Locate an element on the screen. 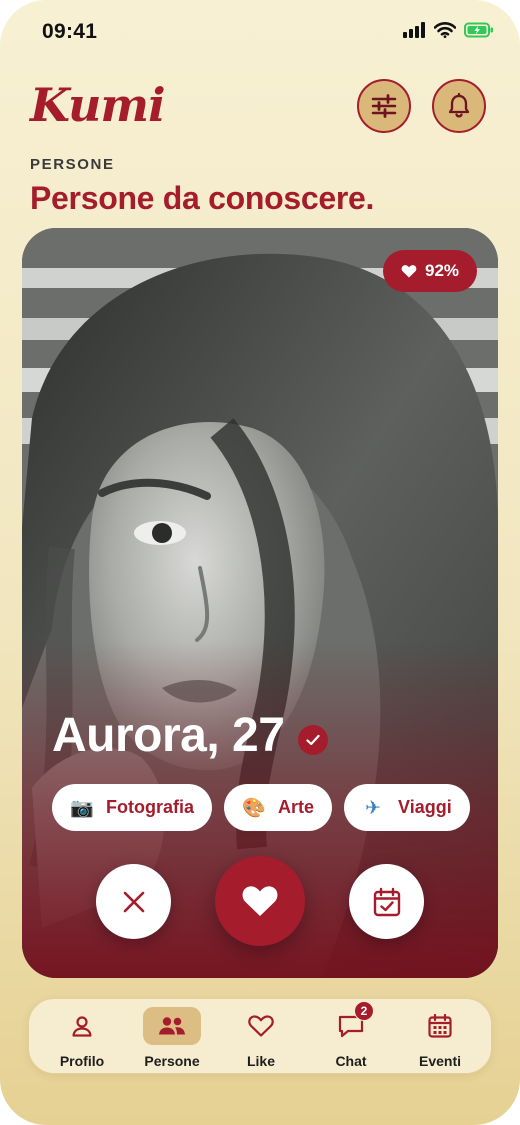 The width and height of the screenshot is (520, 1125). notifications-button is located at coordinates (459, 106).